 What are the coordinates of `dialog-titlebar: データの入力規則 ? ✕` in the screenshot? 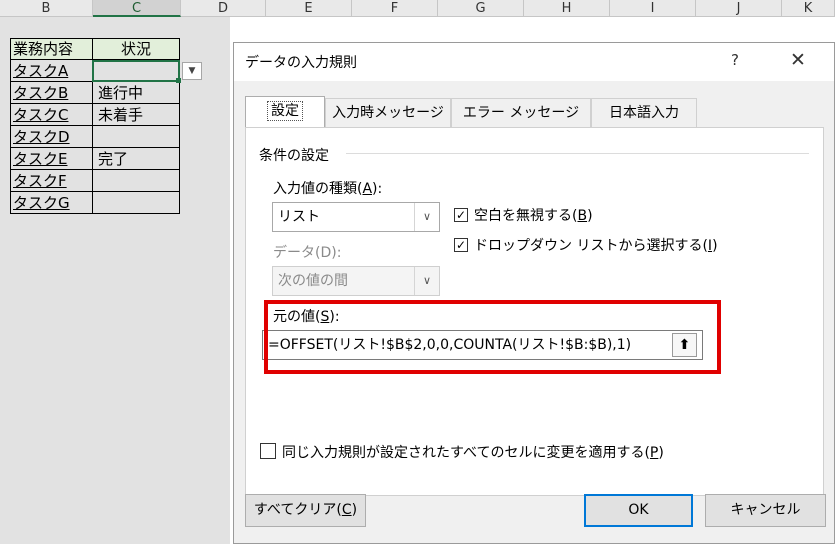 It's located at (534, 62).